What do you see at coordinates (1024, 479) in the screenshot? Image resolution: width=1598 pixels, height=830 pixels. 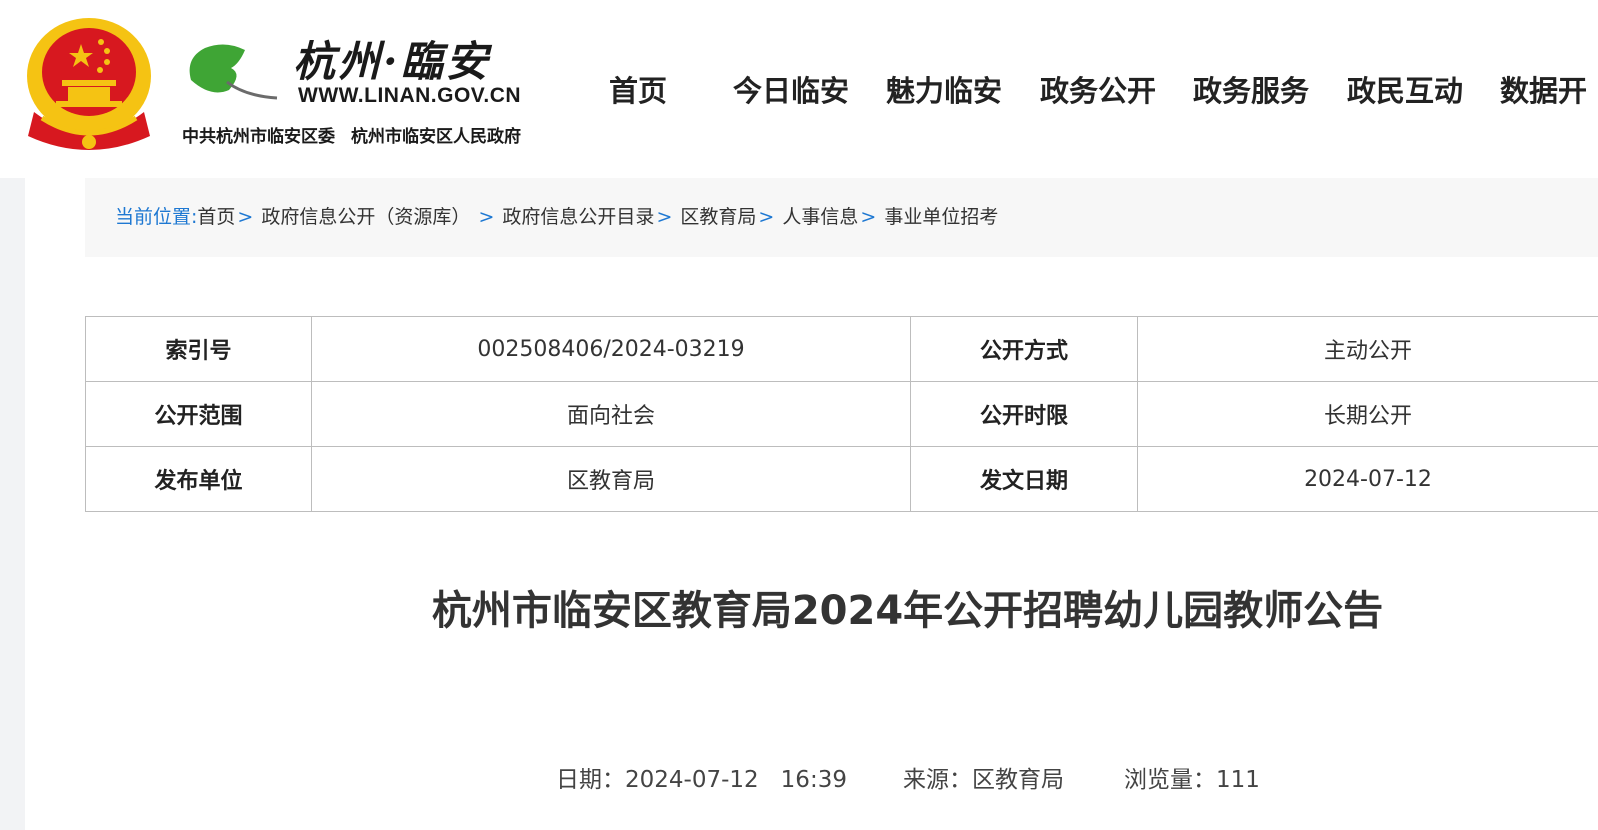 I see `meta-key-issue-date: 发文日期` at bounding box center [1024, 479].